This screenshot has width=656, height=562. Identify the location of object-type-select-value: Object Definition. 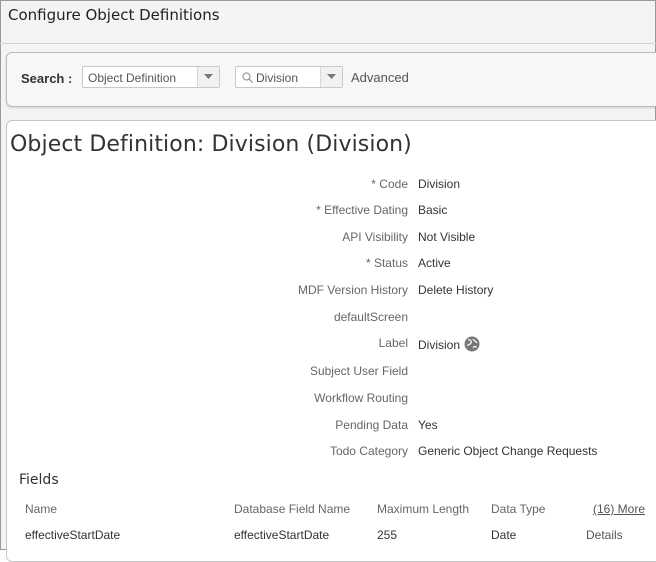
(132, 78).